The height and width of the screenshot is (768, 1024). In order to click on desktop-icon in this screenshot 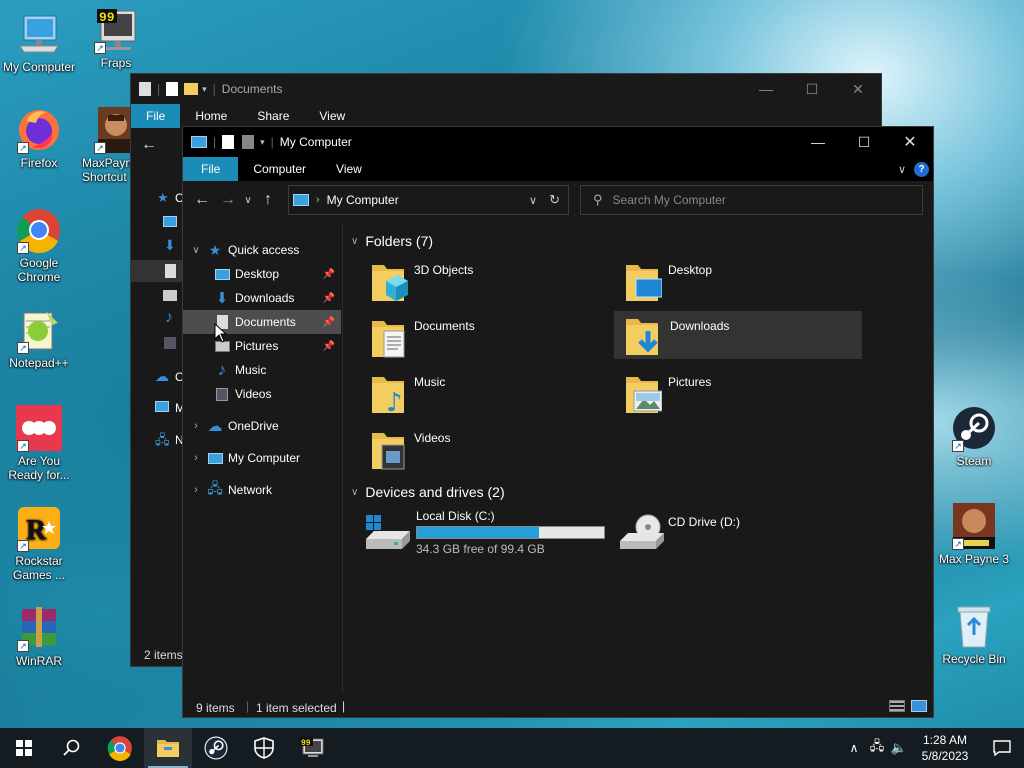, I will do `click(170, 221)`.